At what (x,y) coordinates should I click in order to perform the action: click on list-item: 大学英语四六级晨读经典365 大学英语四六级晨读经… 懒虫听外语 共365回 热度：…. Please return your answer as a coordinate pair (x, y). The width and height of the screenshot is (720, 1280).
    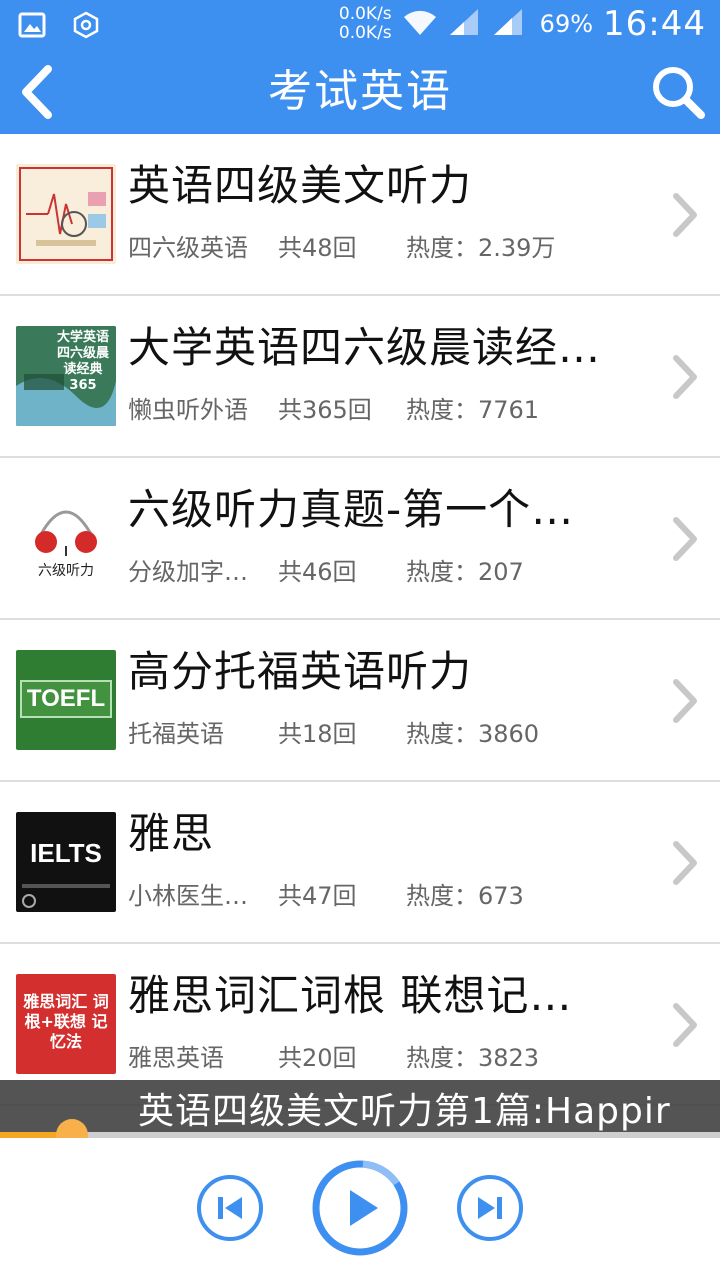
    Looking at the image, I should click on (360, 377).